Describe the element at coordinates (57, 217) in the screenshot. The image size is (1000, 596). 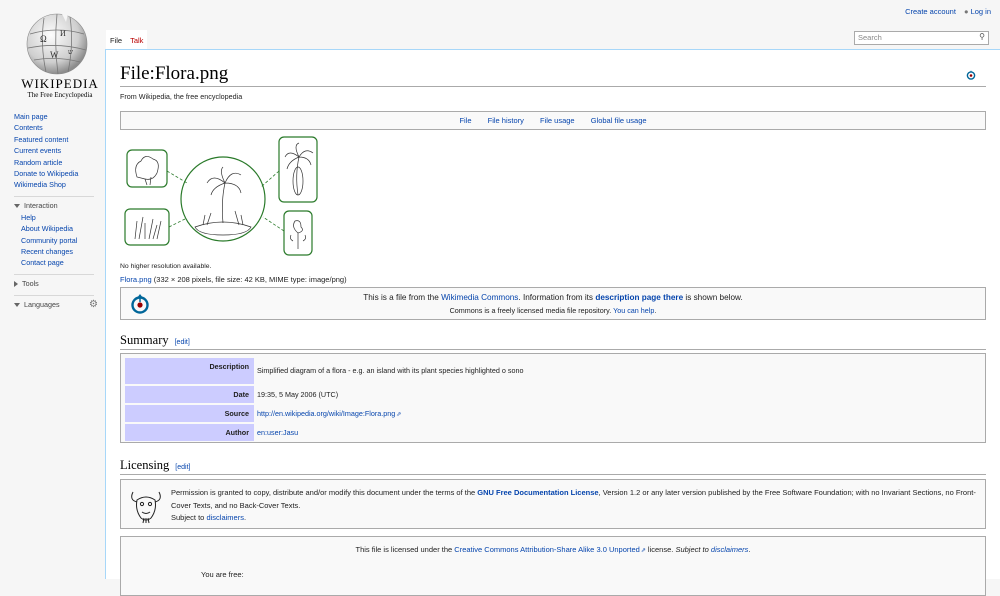
I see `sidebar-item-help: Help` at that location.